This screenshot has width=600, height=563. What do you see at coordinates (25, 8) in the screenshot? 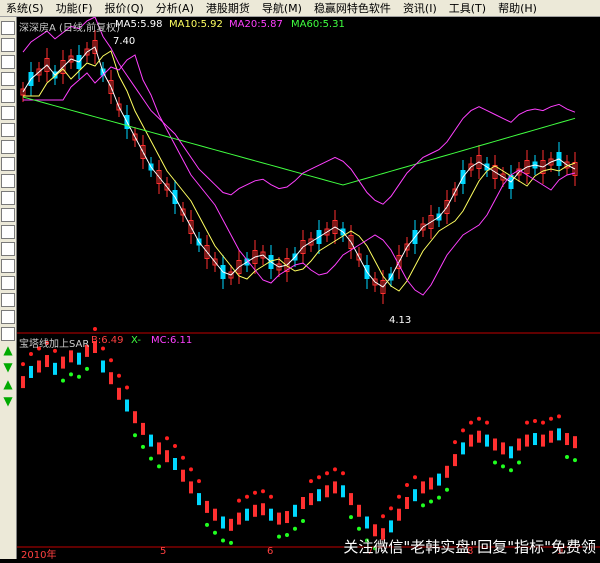
I see `menu-item-0: 系统(S)` at bounding box center [25, 8].